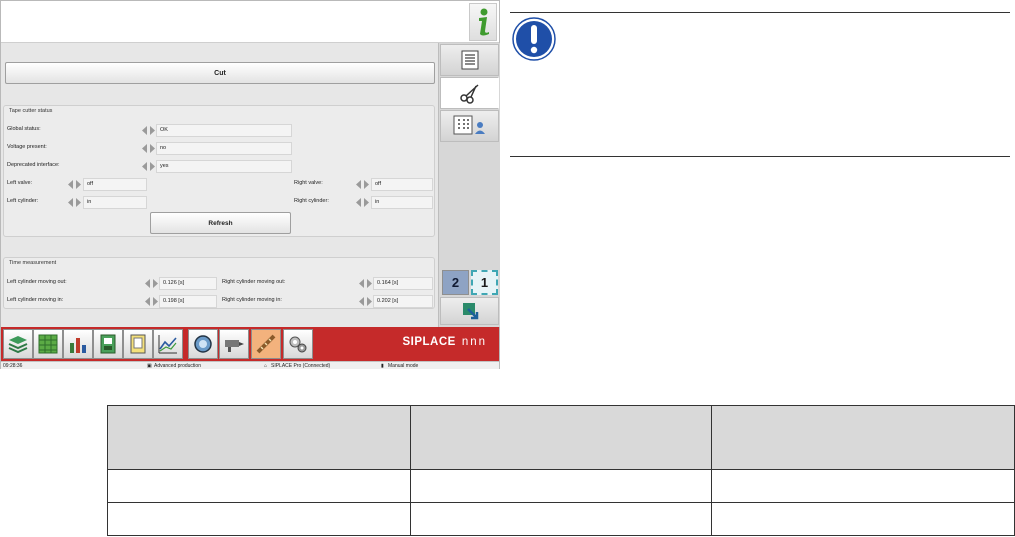 This screenshot has height=537, width=1015. Describe the element at coordinates (301, 366) in the screenshot. I see `status-connection: SIPLACE Pro (Connected)` at that location.